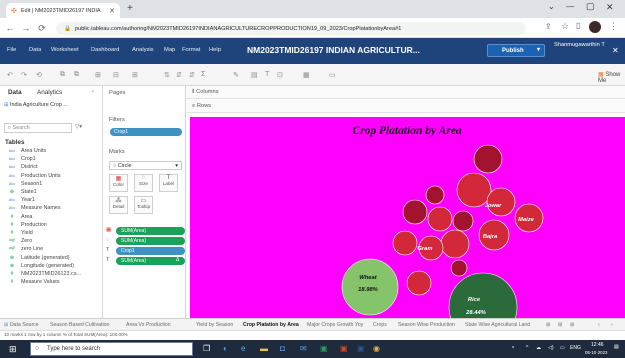 The image size is (625, 358). What do you see at coordinates (20, 233) in the screenshot?
I see `field-item: # Yield` at bounding box center [20, 233].